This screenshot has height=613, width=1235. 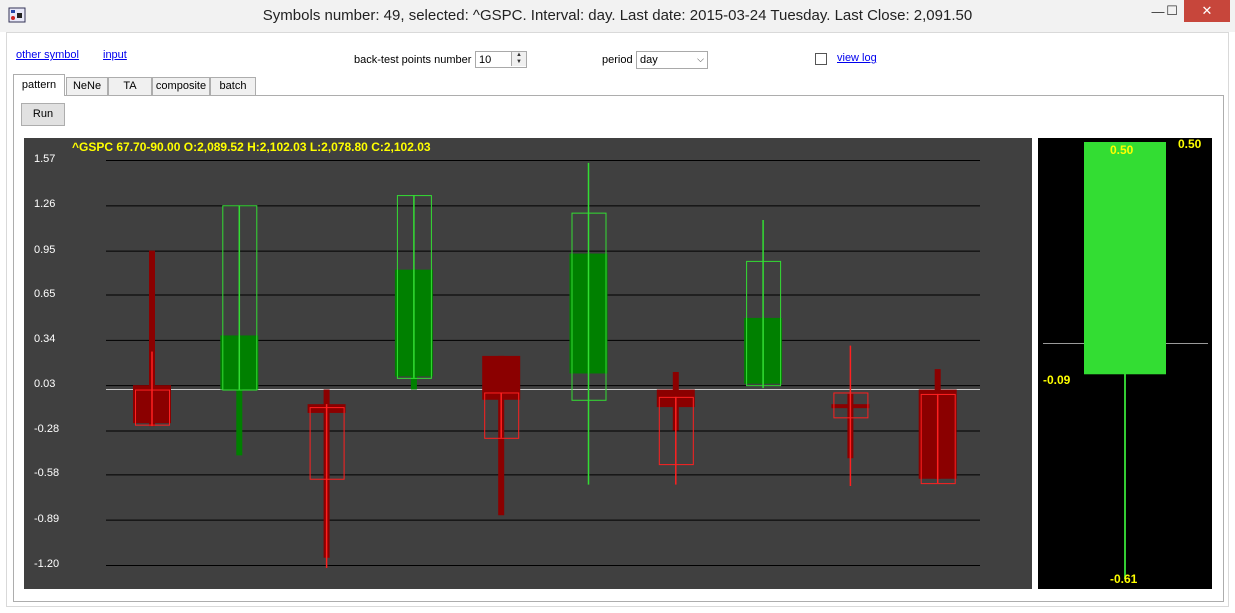 What do you see at coordinates (45, 249) in the screenshot?
I see `y-tick-label: 0.95` at bounding box center [45, 249].